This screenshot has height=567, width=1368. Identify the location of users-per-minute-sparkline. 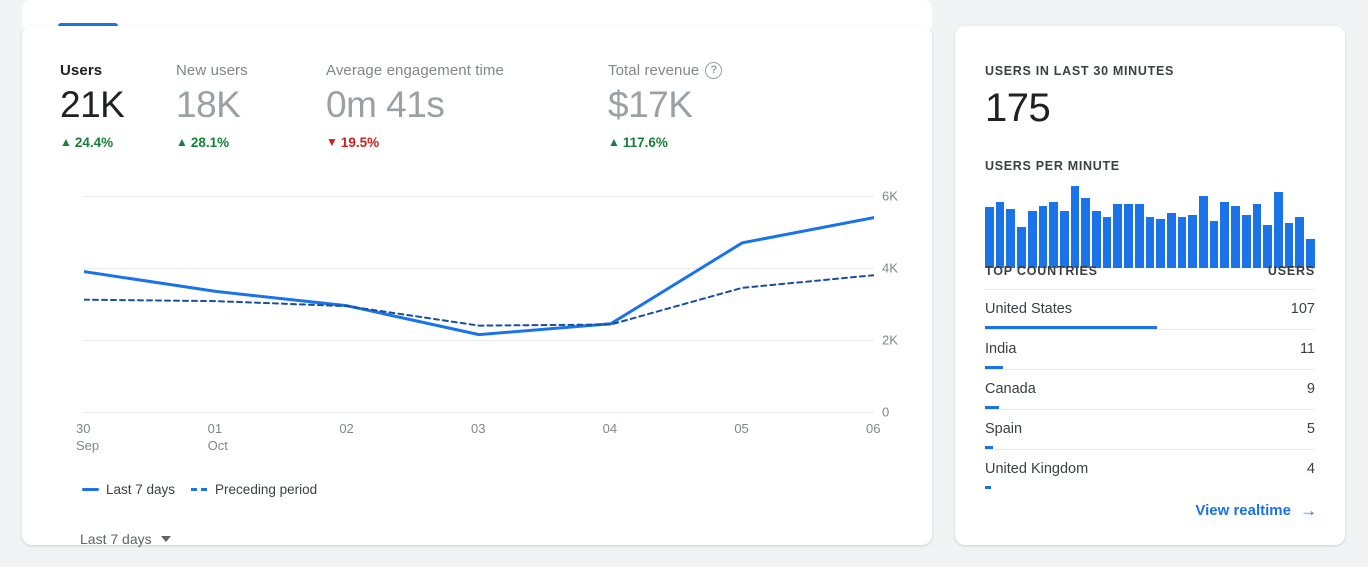
(1150, 227).